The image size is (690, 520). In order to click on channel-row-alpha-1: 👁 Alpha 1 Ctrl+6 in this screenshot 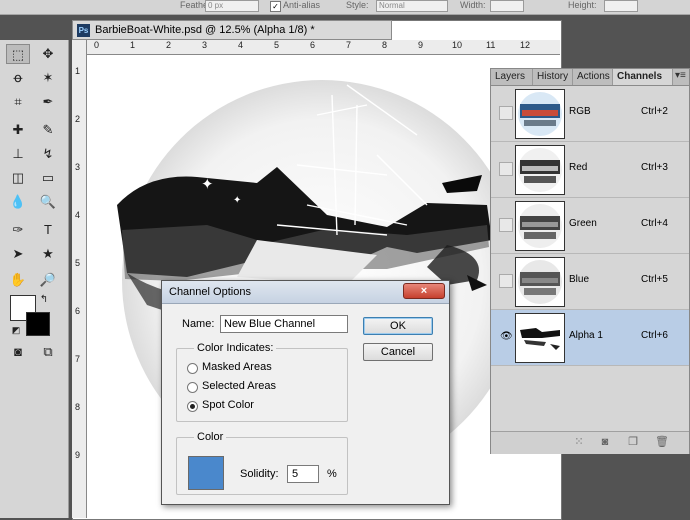, I will do `click(590, 338)`.